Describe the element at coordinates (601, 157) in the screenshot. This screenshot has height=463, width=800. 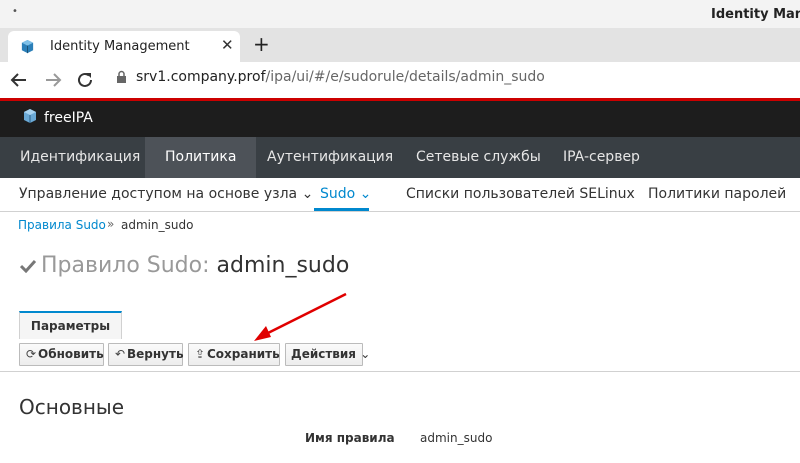
I see `main-nav-ipa-server: IPA-сервер` at that location.